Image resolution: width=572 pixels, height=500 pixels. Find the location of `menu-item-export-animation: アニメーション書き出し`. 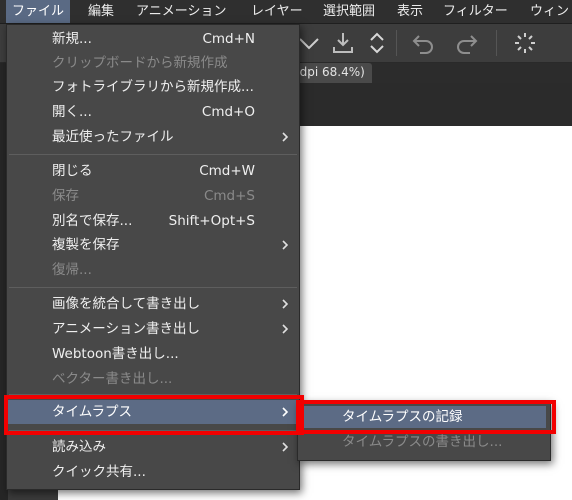

menu-item-export-animation: アニメーション書き出し is located at coordinates (153, 329).